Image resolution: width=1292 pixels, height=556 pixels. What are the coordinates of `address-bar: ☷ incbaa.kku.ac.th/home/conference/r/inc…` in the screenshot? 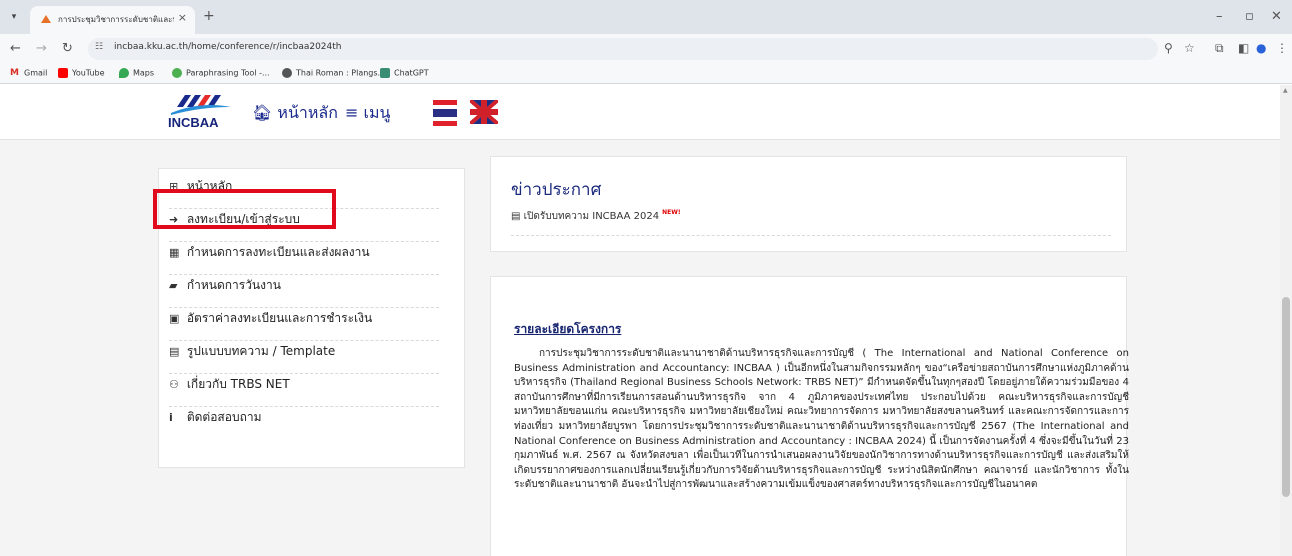 It's located at (623, 49).